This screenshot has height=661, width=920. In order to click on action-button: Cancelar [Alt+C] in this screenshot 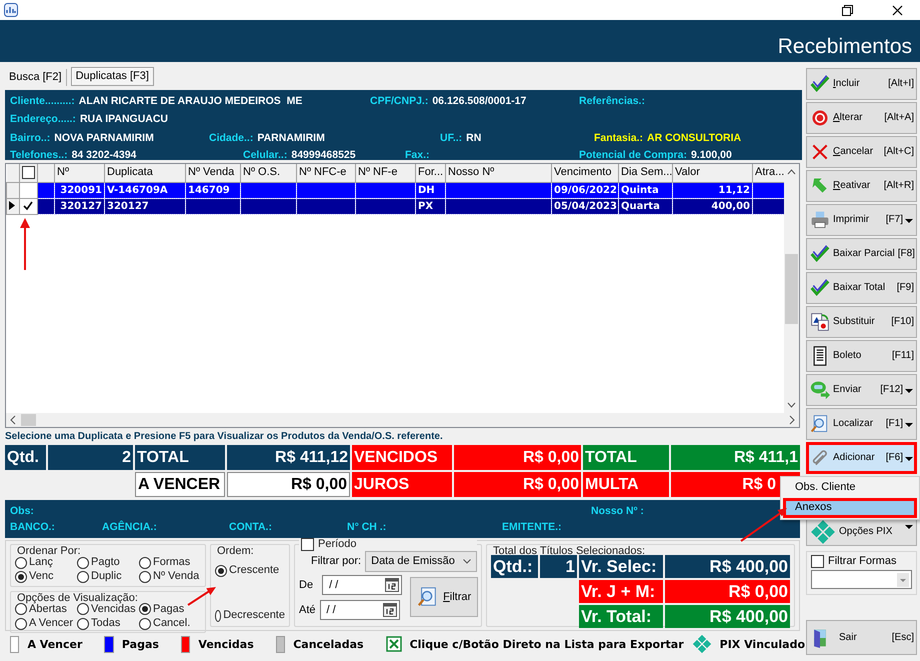, I will do `click(861, 152)`.